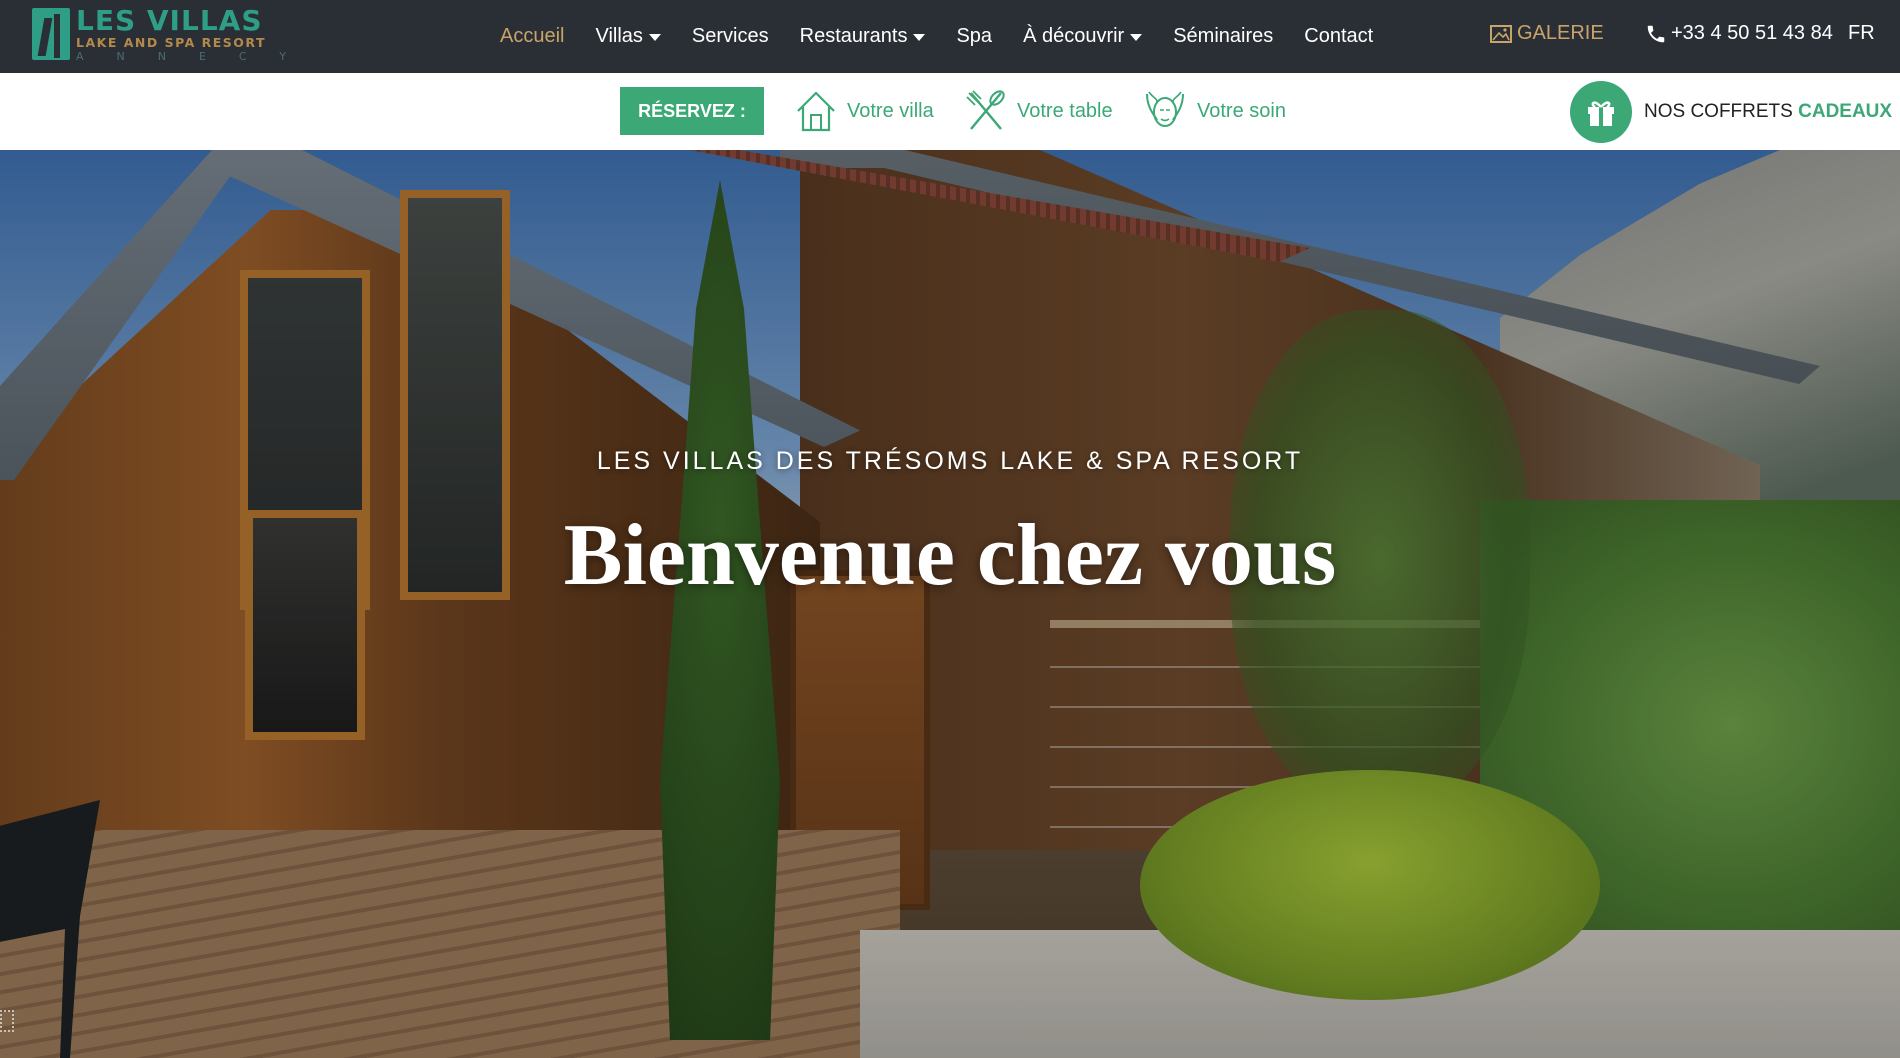  I want to click on gift-accent: CADEAUX, so click(1845, 111).